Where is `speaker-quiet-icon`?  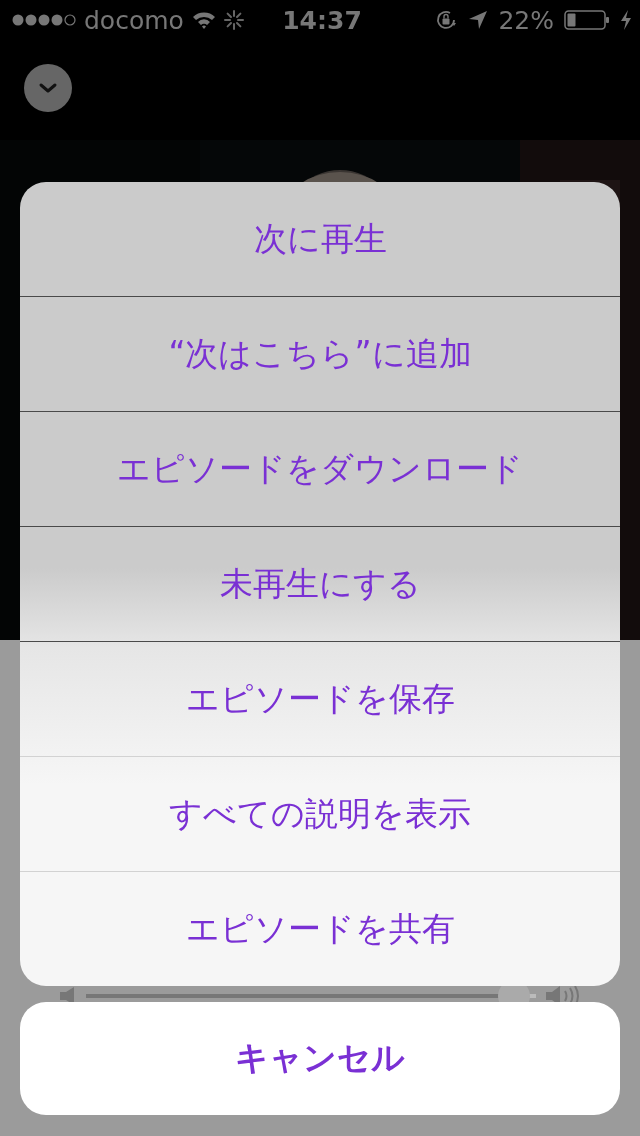 speaker-quiet-icon is located at coordinates (68, 996).